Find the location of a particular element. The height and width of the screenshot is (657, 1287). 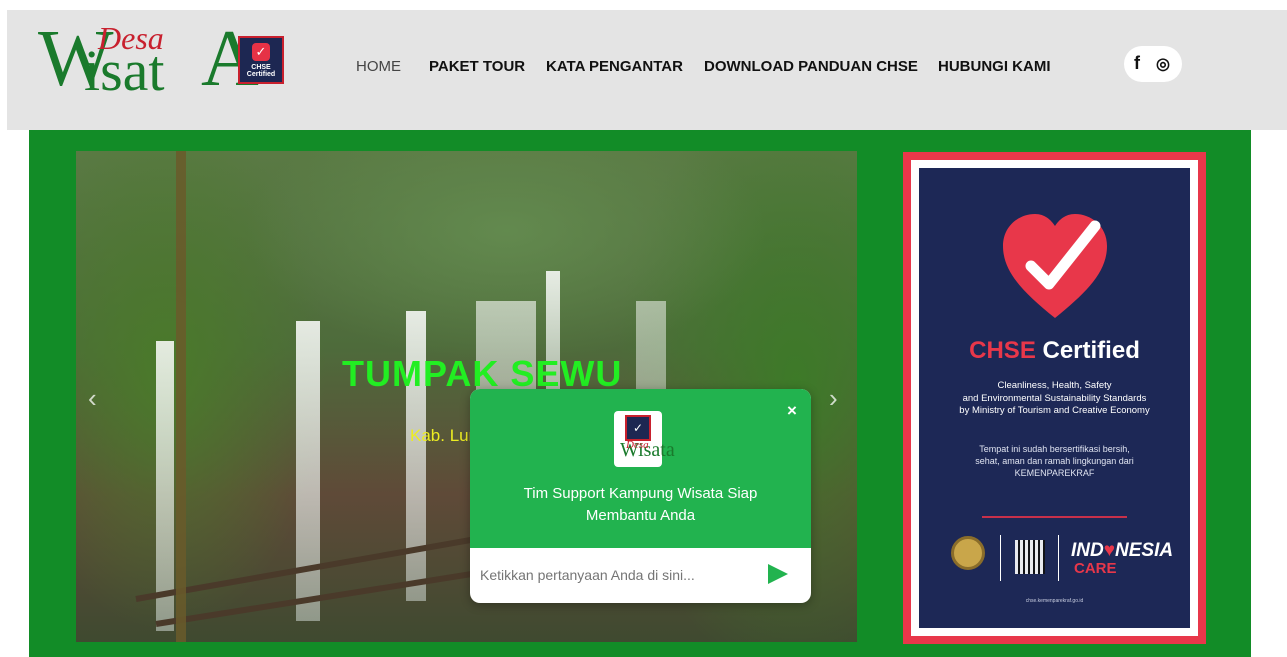

nav-item-hubungi-kami: HUBUNGI KAMI is located at coordinates (994, 66).